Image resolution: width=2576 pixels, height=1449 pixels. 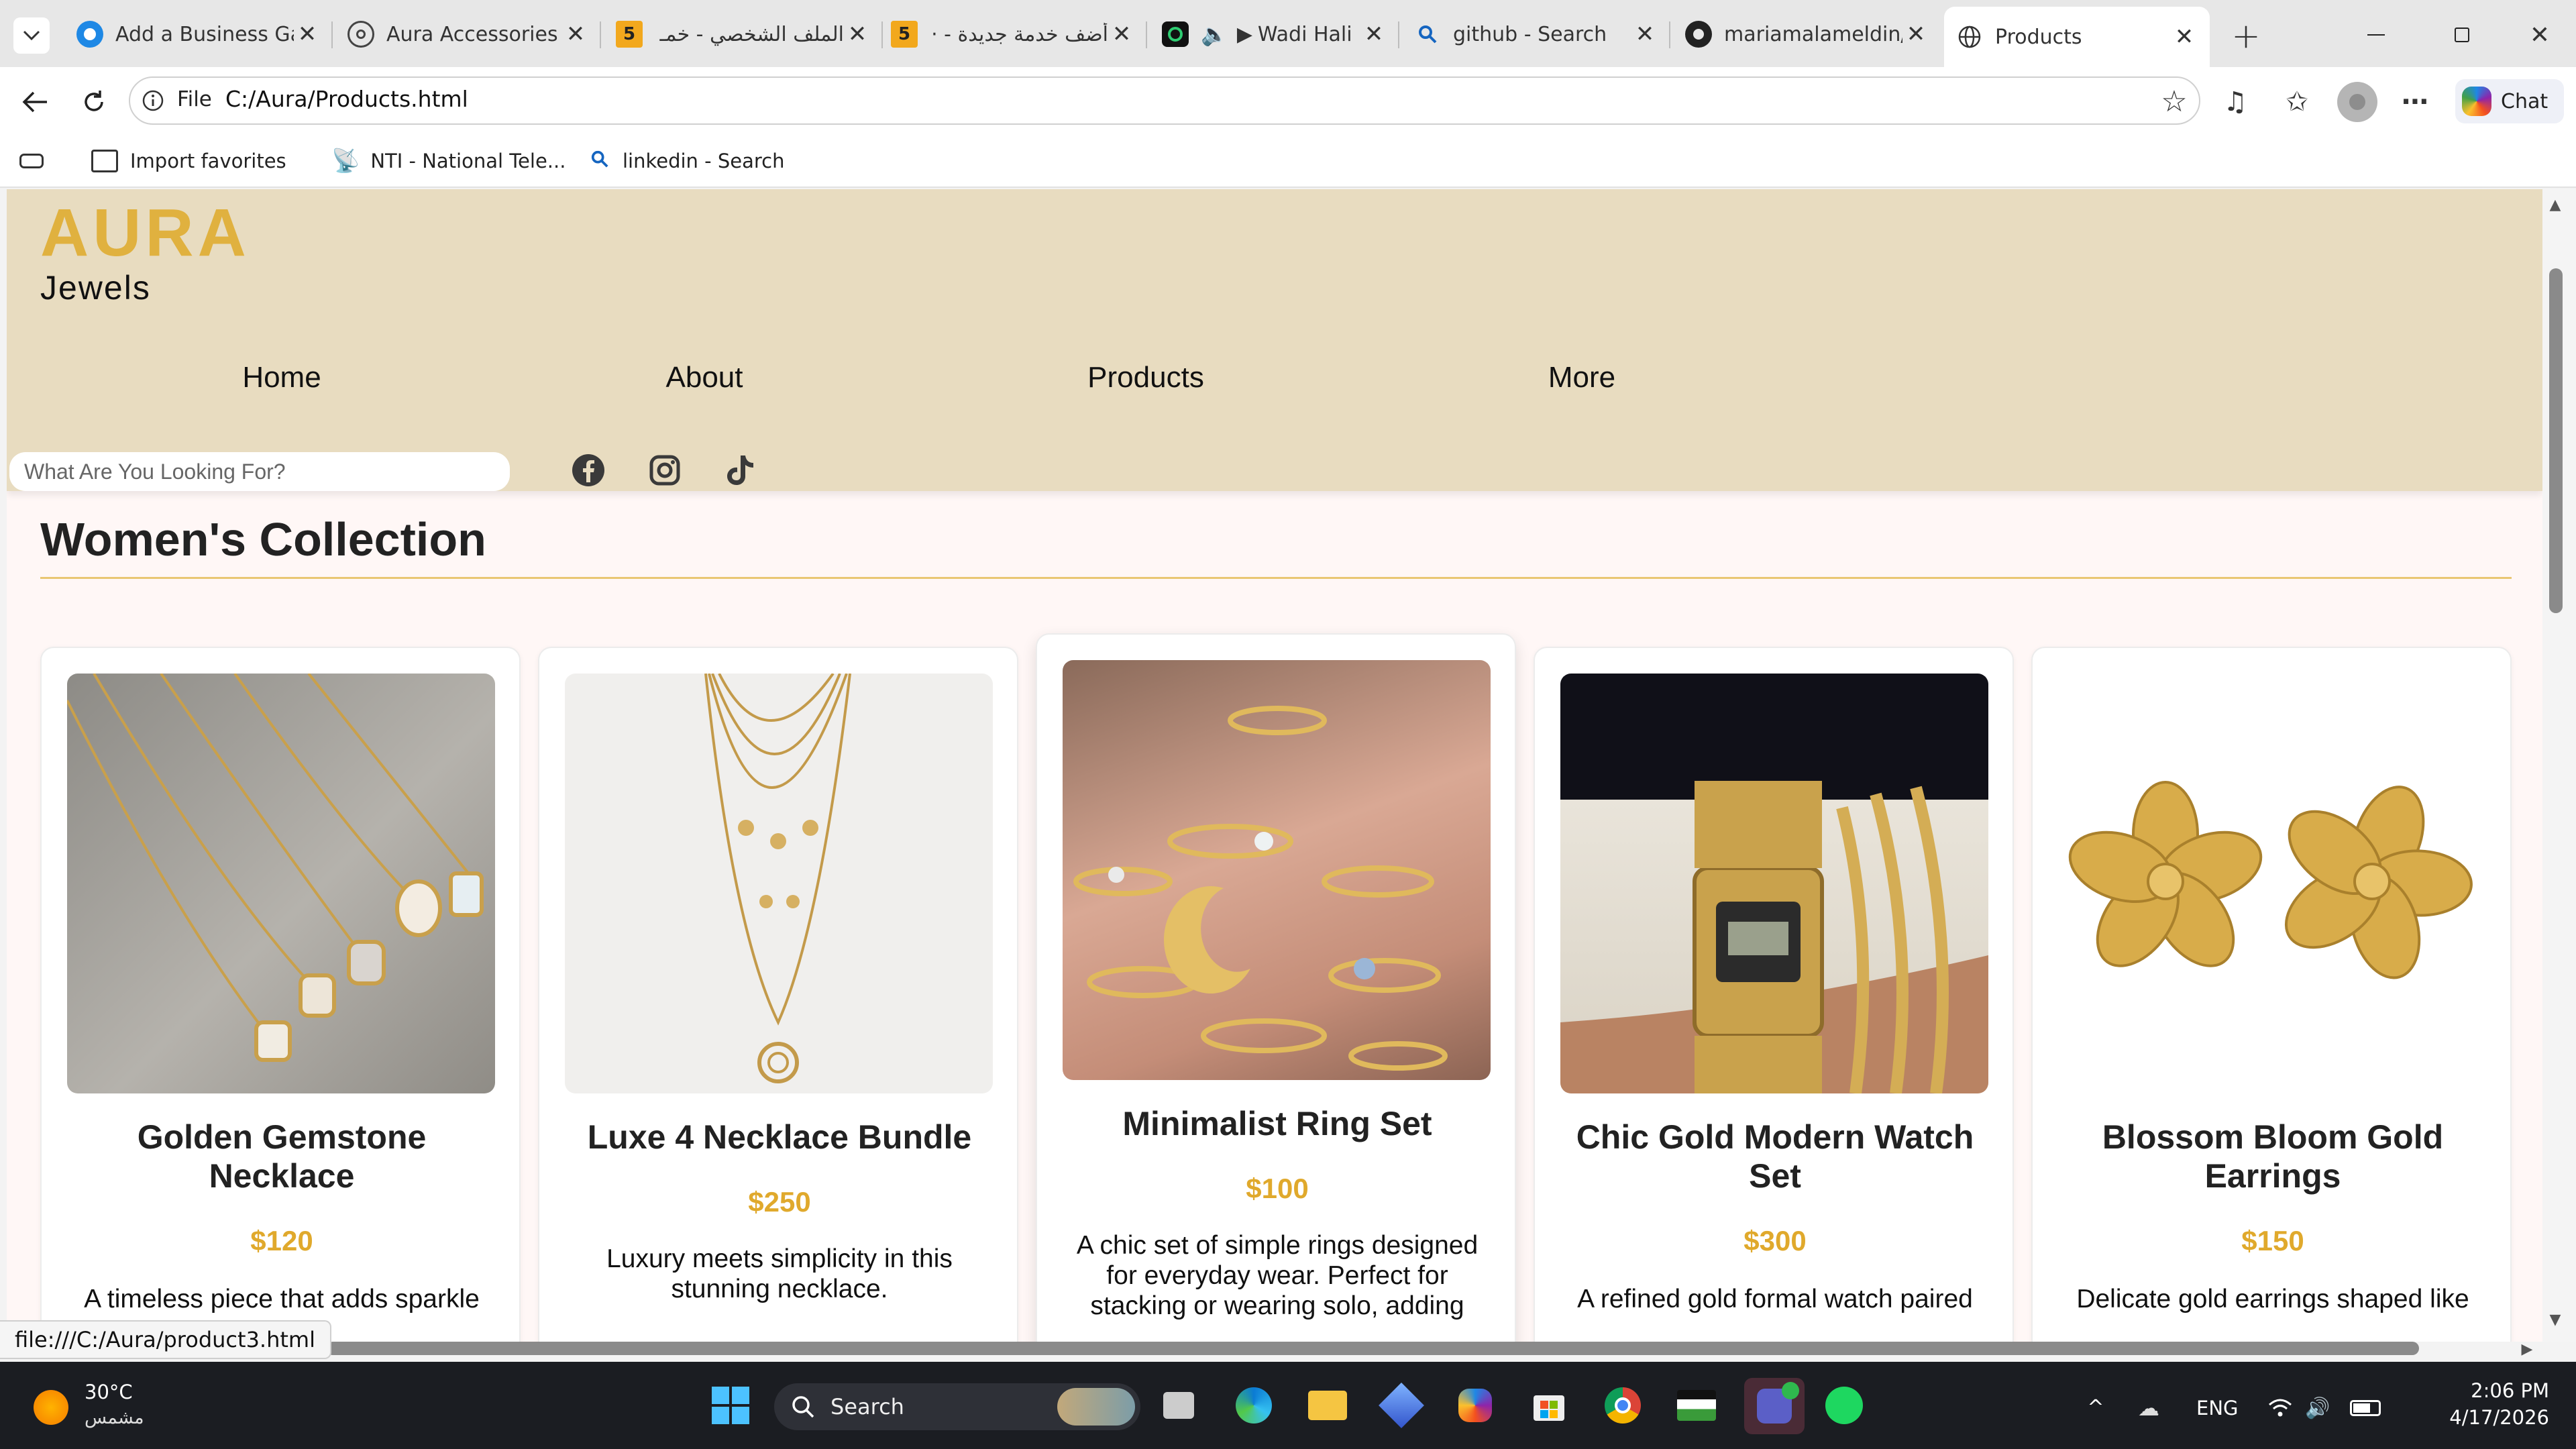 What do you see at coordinates (1581, 377) in the screenshot?
I see `nav-more: More` at bounding box center [1581, 377].